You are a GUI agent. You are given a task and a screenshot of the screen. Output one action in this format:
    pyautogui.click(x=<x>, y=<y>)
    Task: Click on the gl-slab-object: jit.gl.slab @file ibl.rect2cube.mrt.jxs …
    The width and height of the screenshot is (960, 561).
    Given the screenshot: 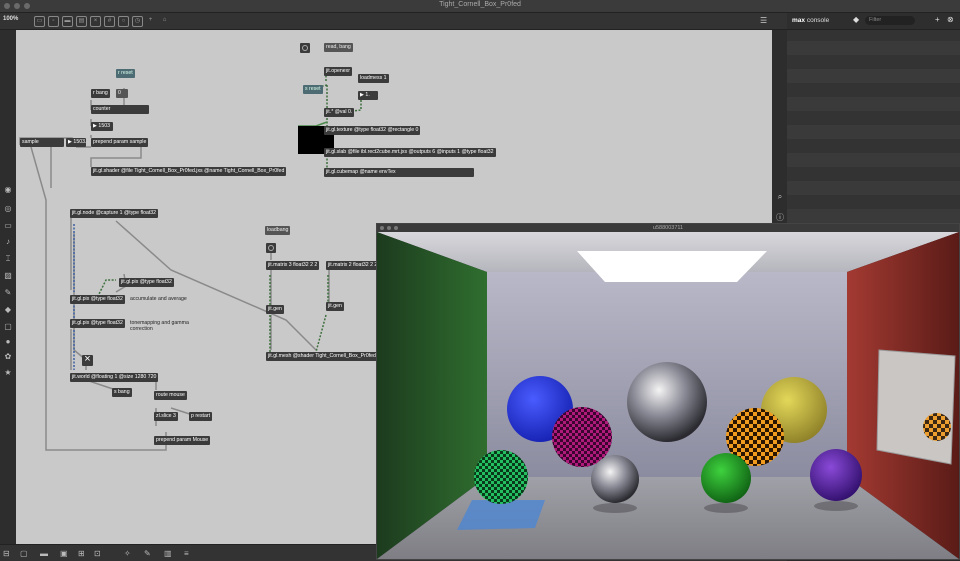 What is the action you would take?
    pyautogui.click(x=410, y=152)
    